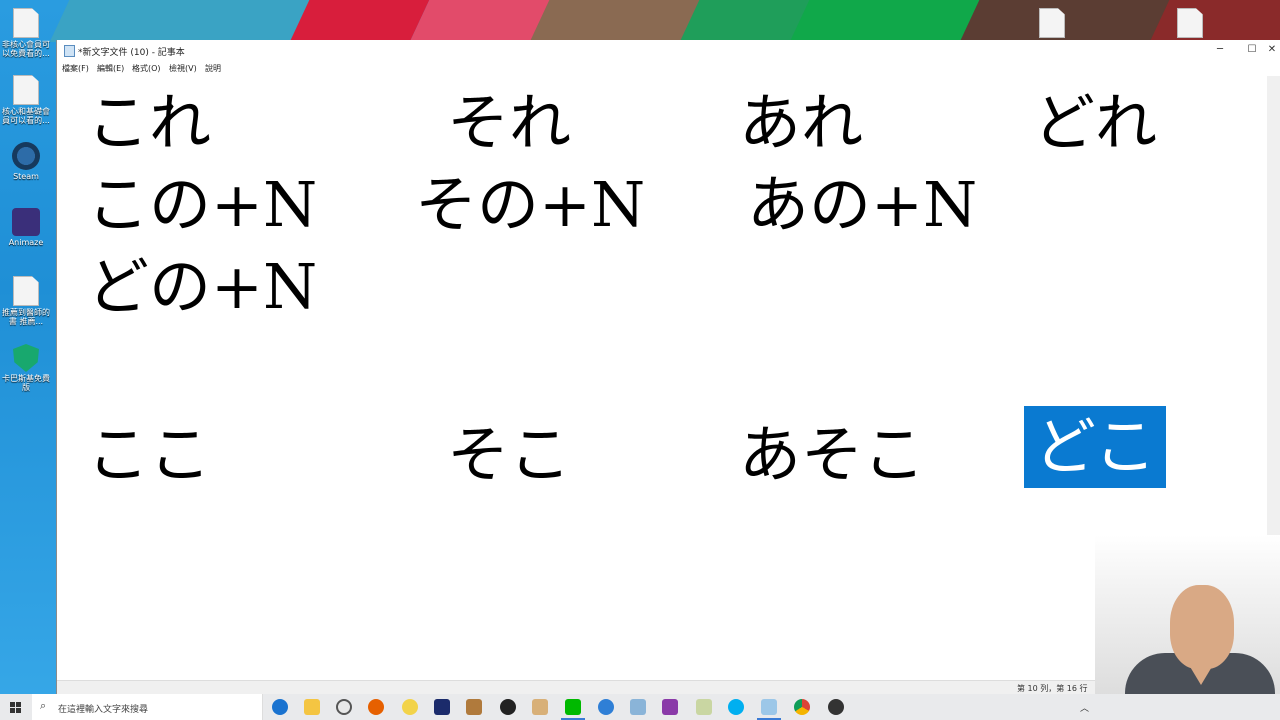 The width and height of the screenshot is (1280, 720). What do you see at coordinates (1220, 50) in the screenshot?
I see `minimize-button: ─` at bounding box center [1220, 50].